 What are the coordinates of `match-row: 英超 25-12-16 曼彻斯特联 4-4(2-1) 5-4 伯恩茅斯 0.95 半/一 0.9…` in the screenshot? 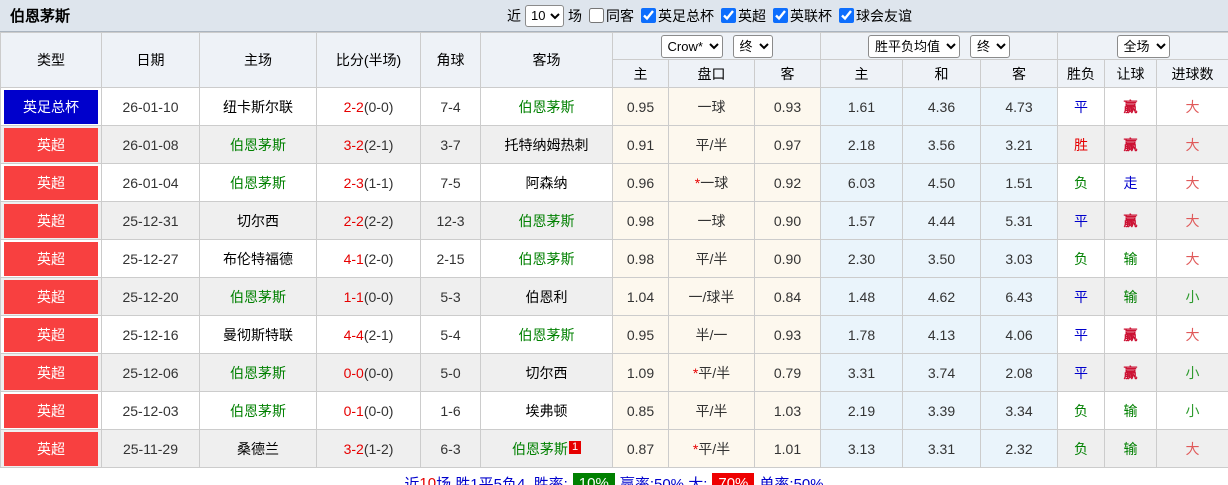 It's located at (614, 334).